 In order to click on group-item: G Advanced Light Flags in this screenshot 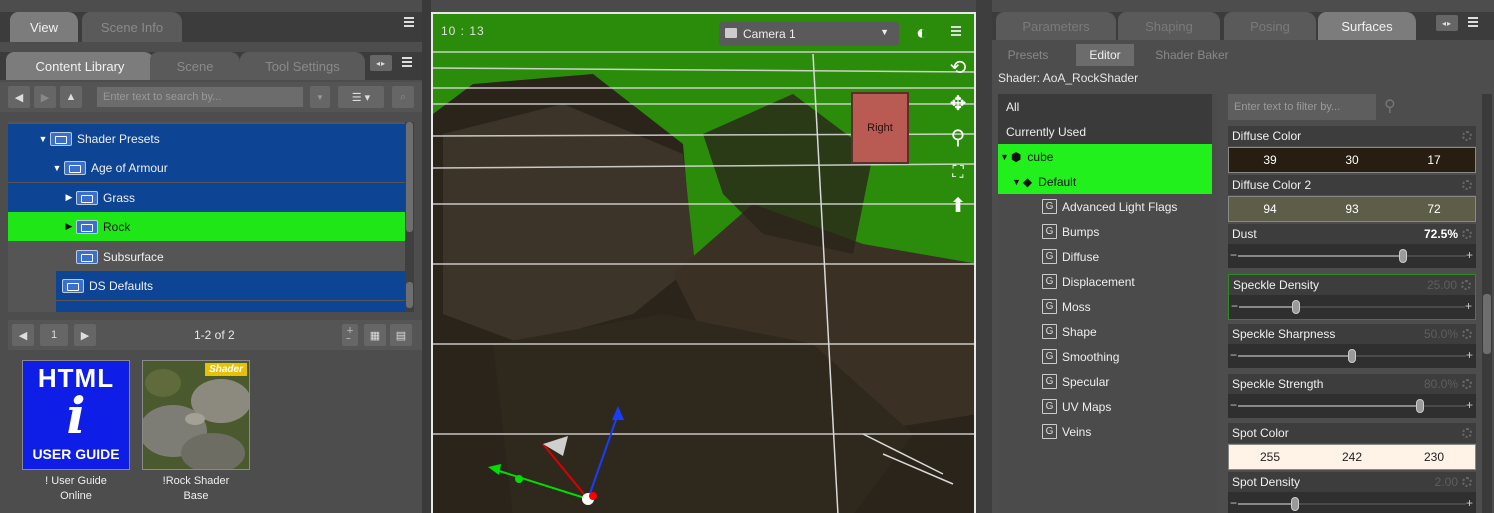, I will do `click(1105, 206)`.